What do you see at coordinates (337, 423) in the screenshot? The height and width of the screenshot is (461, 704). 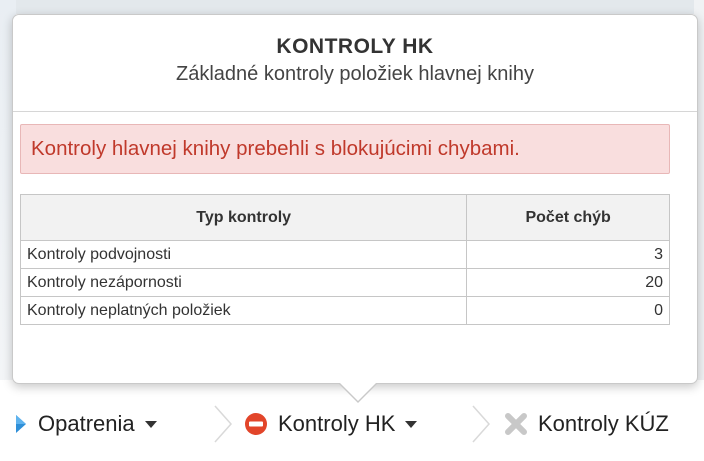 I see `breadcrumb-label: Kontroly HK` at bounding box center [337, 423].